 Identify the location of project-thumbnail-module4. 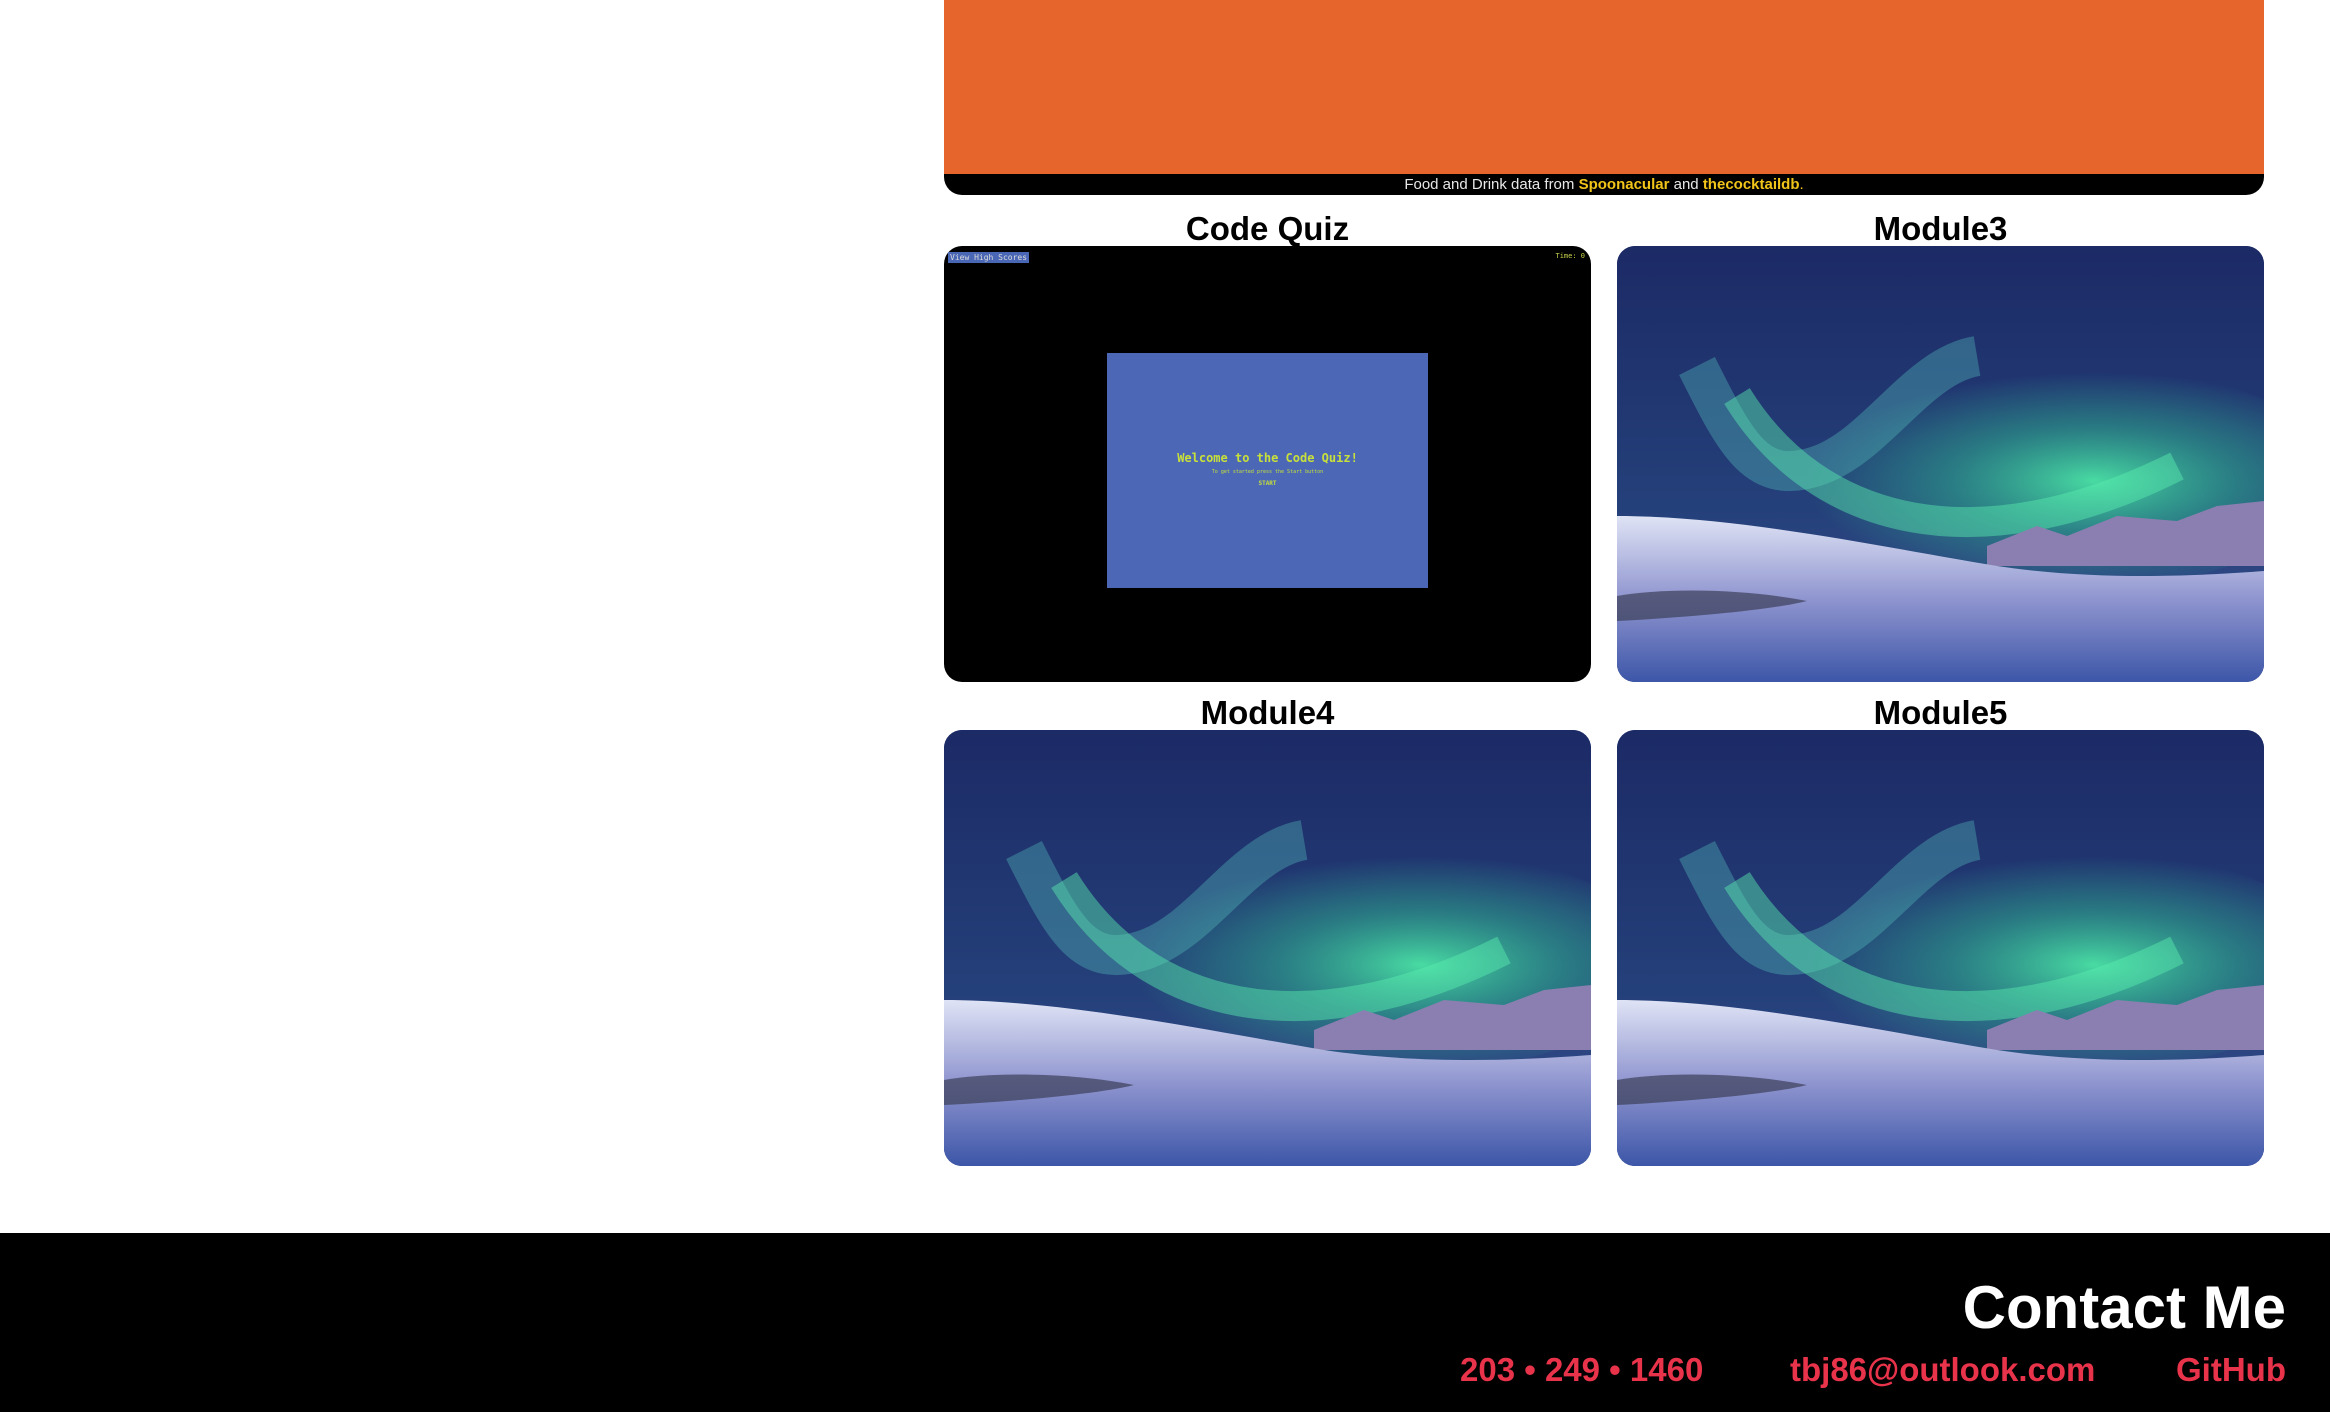
(1267, 948).